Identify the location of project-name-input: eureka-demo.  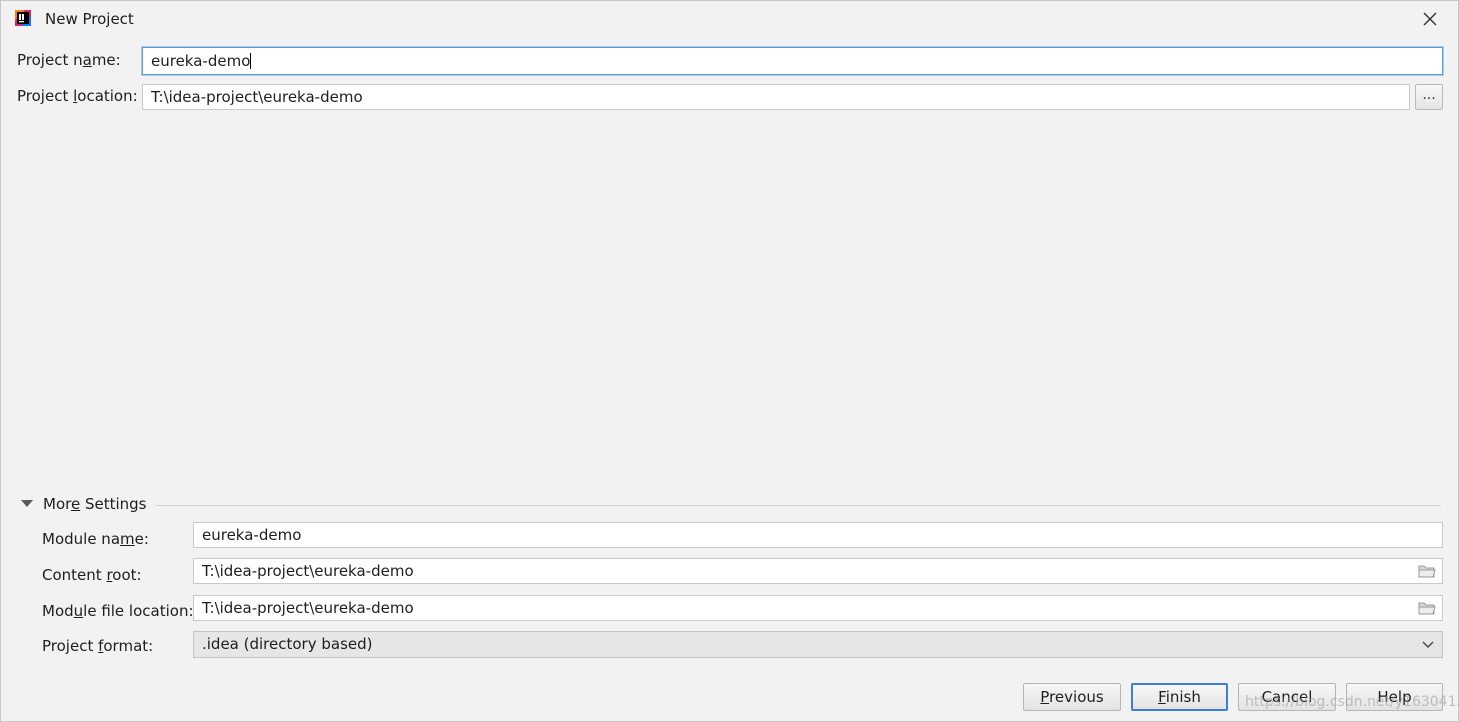
(792, 61).